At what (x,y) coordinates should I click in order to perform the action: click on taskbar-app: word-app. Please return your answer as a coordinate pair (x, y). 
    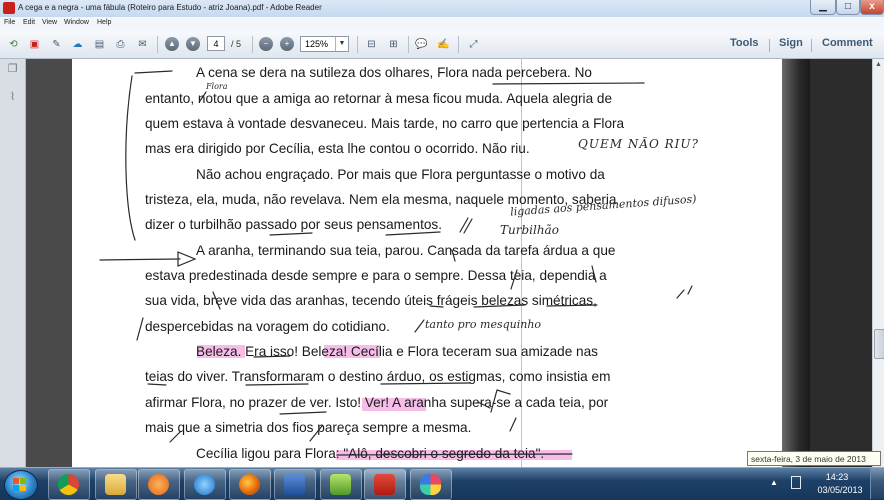
    Looking at the image, I should click on (295, 484).